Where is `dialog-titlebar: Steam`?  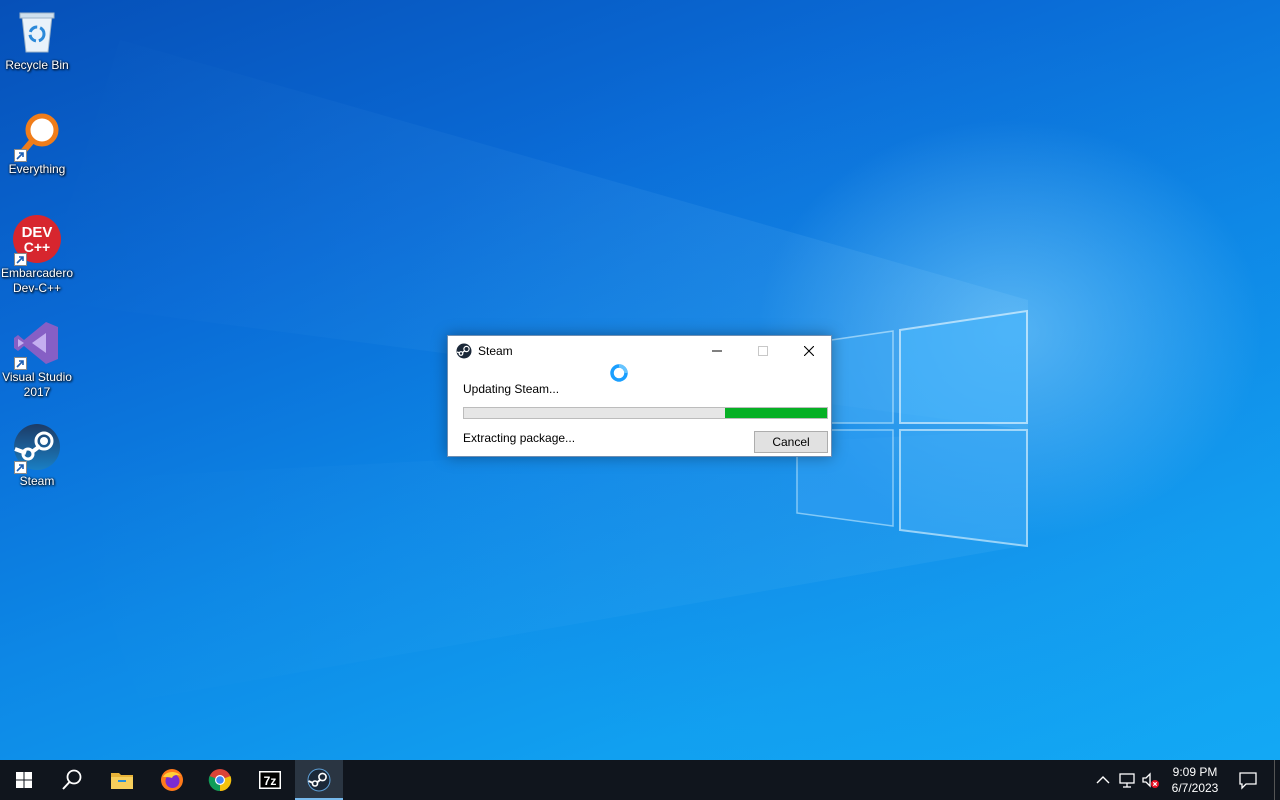
dialog-titlebar: Steam is located at coordinates (639, 351).